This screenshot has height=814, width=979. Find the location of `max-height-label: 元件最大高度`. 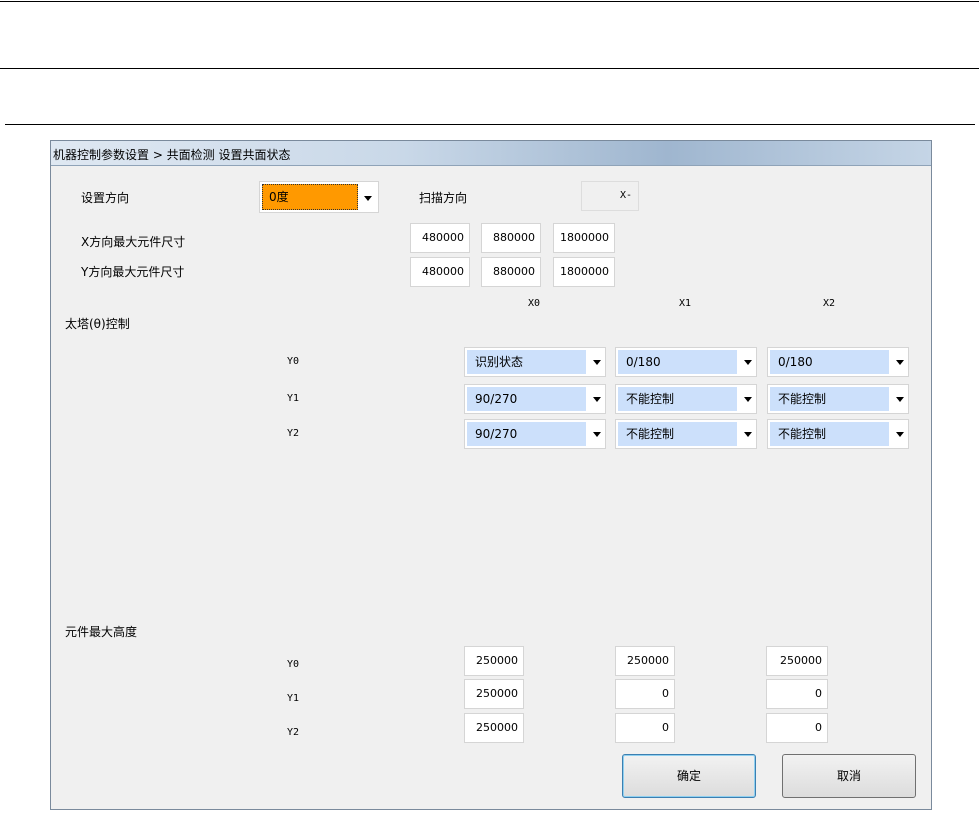

max-height-label: 元件最大高度 is located at coordinates (101, 632).